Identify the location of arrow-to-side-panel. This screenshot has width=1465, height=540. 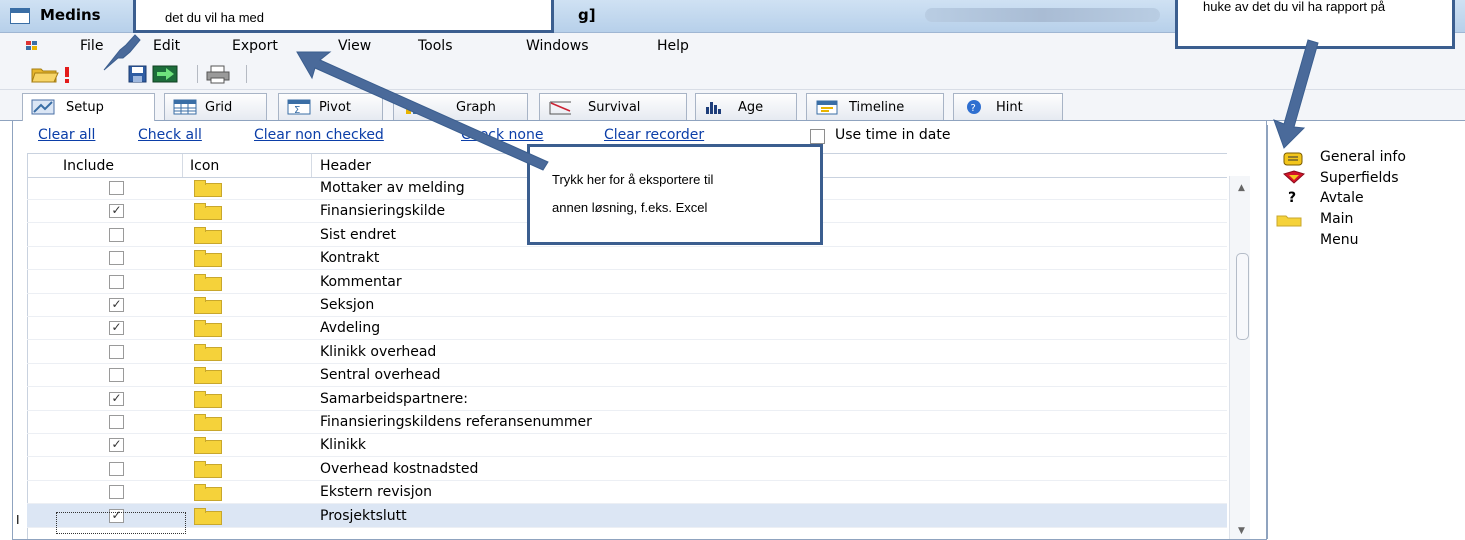
(1296, 94).